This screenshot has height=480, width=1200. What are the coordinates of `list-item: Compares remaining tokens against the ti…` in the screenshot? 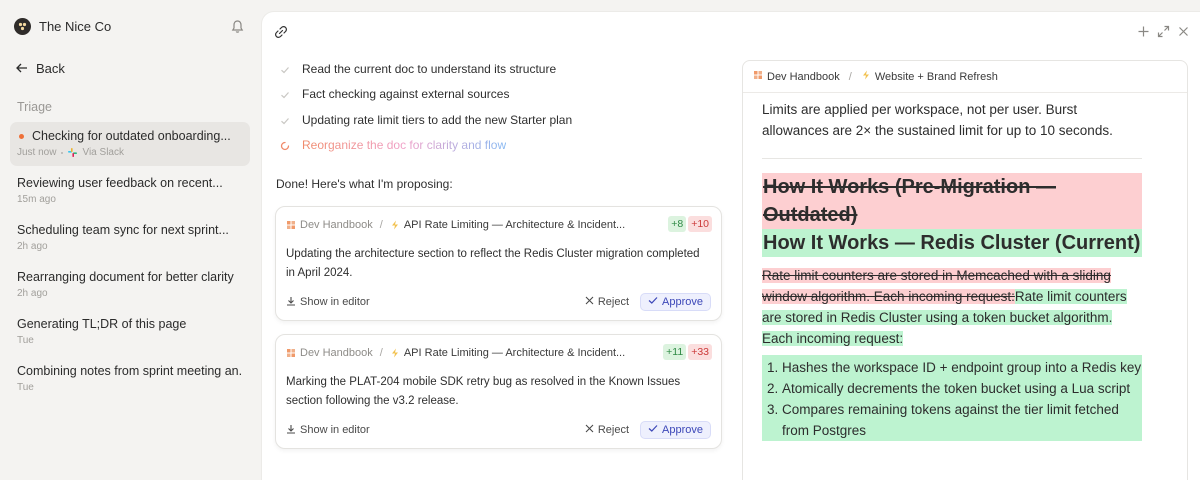 It's located at (962, 420).